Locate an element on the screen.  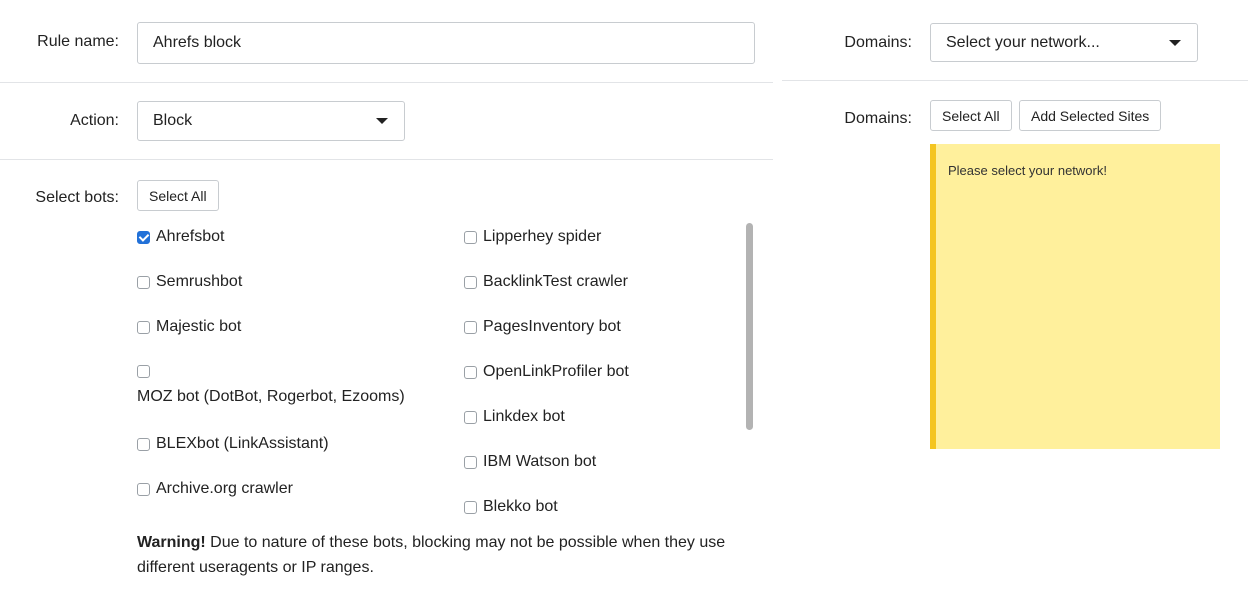
bot-checkbox-item: OpenLinkProfiler bot is located at coordinates (546, 372).